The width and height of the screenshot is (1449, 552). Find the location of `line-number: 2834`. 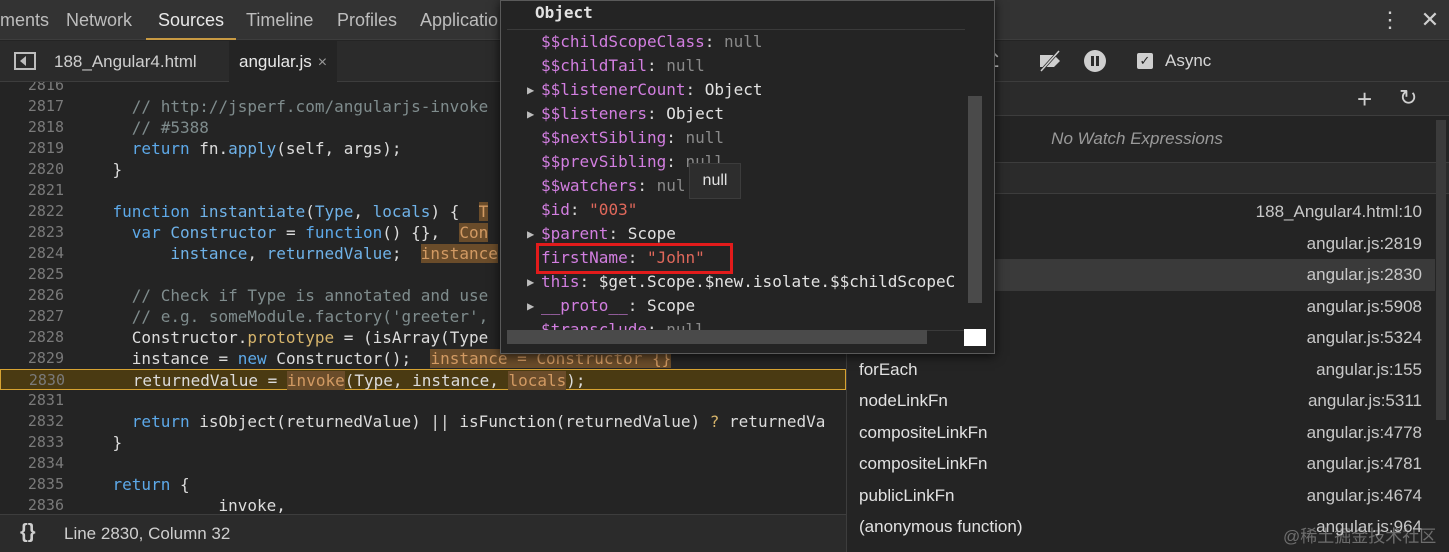

line-number: 2834 is located at coordinates (32, 463).